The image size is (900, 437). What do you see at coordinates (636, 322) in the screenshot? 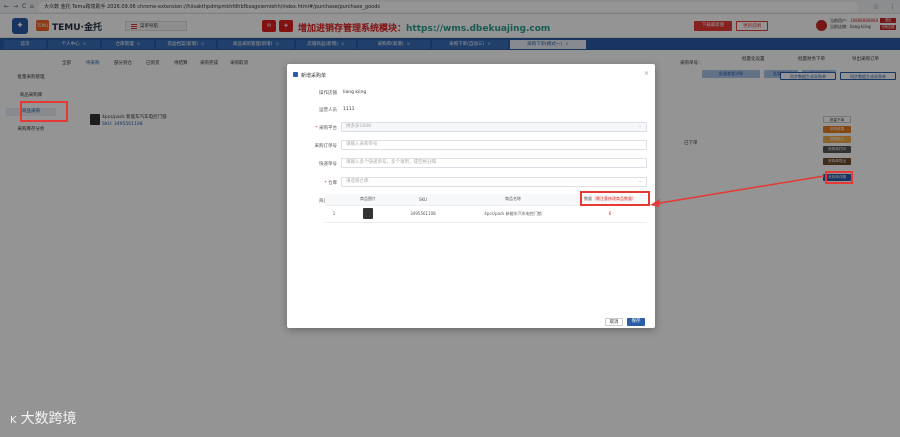
I see `save-button: 保存` at bounding box center [636, 322].